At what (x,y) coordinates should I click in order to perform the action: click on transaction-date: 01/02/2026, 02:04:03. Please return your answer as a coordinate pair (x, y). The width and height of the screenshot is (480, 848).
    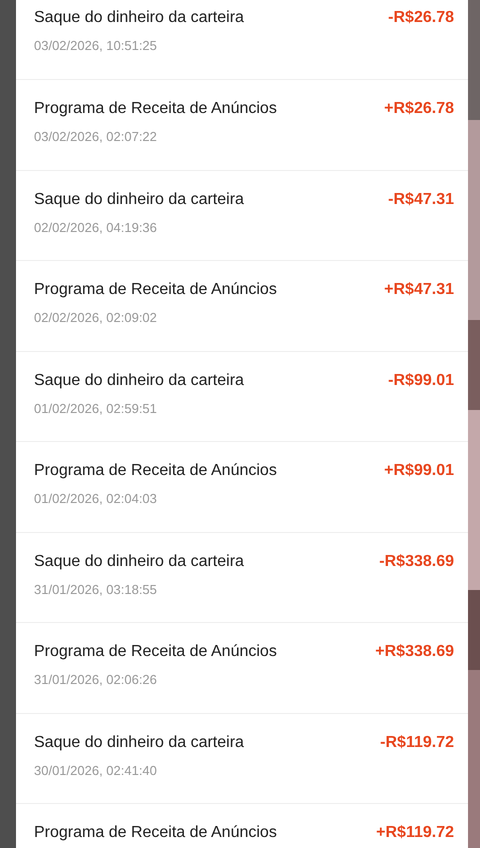
    Looking at the image, I should click on (96, 499).